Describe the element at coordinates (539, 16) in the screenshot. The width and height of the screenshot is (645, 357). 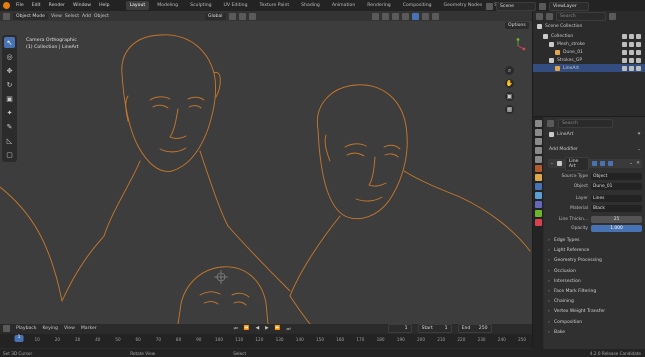
I see `outliner-editor-icon` at that location.